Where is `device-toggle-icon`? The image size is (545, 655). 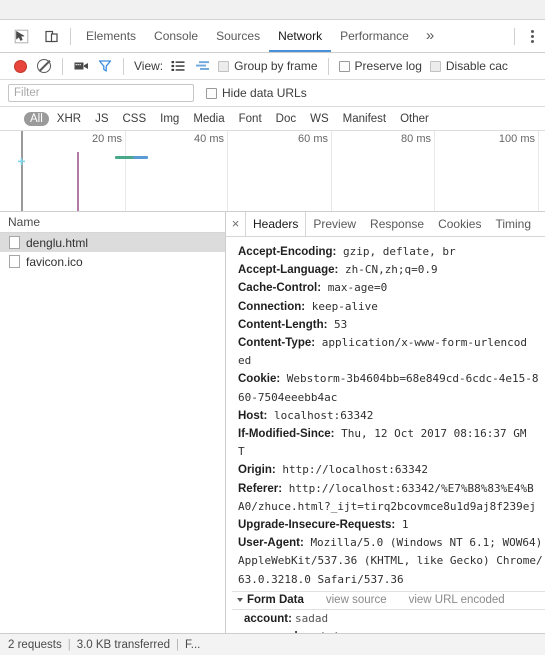
device-toggle-icon is located at coordinates (51, 36).